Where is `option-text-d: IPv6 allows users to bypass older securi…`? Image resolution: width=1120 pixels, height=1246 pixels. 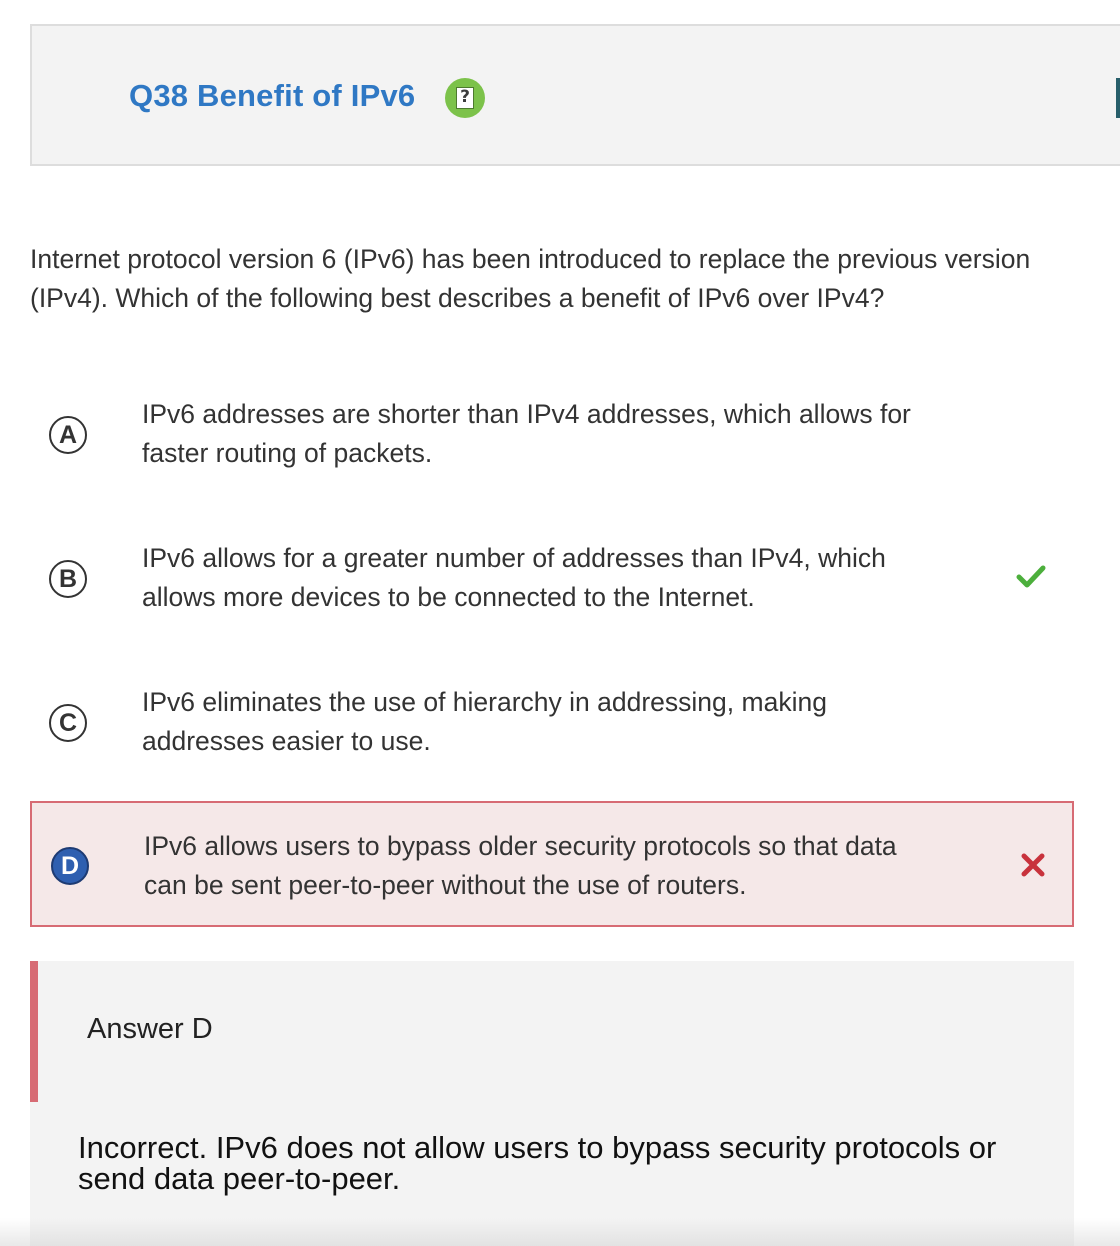
option-text-d: IPv6 allows users to bypass older securi… is located at coordinates (520, 865).